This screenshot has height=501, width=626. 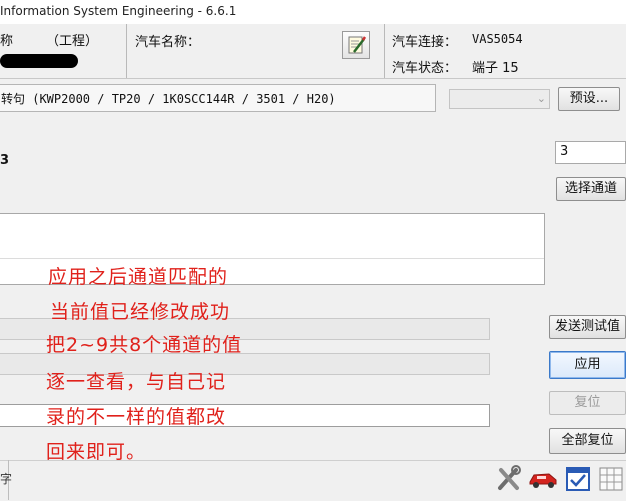 What do you see at coordinates (578, 479) in the screenshot?
I see `checkbox-icon` at bounding box center [578, 479].